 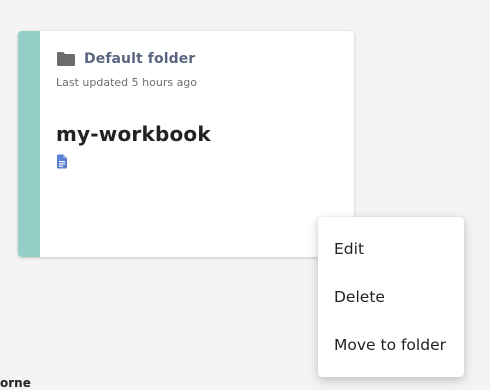 I want to click on card-accent-strip, so click(x=29, y=144).